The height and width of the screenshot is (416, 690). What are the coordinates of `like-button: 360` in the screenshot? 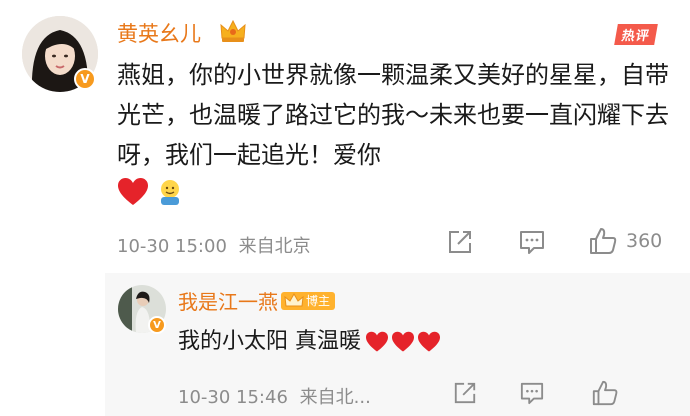 It's located at (625, 241).